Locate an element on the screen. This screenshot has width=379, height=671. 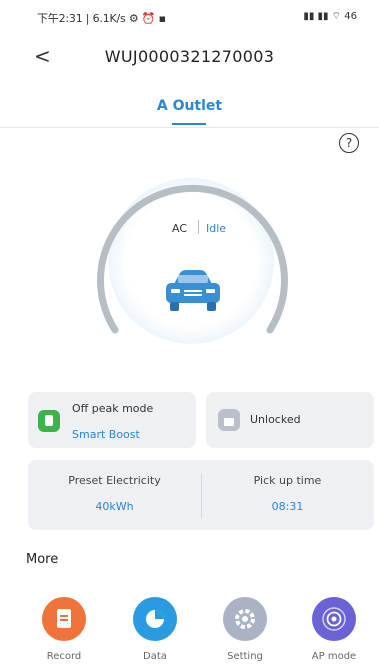
charge-separator is located at coordinates (198, 227).